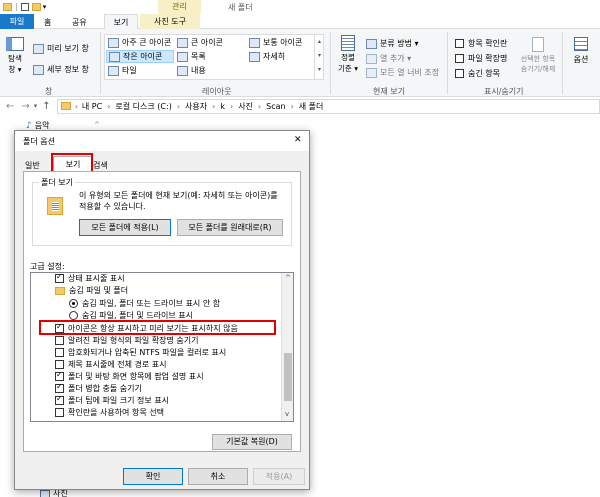 The height and width of the screenshot is (497, 600). I want to click on fit-columns-icon, so click(371, 72).